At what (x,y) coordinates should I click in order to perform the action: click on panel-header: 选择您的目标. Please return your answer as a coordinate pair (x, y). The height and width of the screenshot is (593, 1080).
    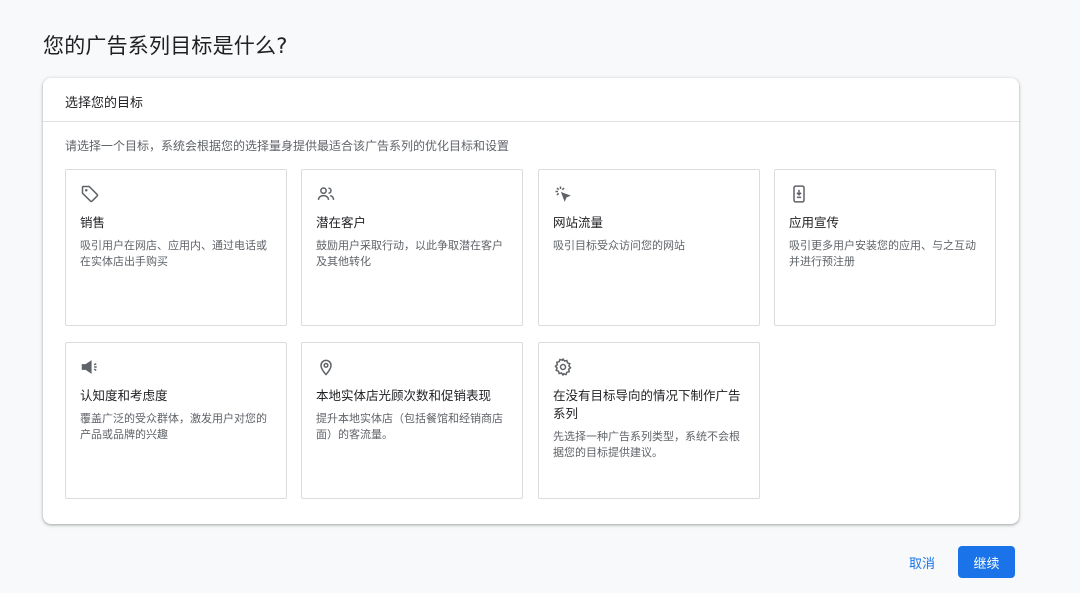
    Looking at the image, I should click on (531, 100).